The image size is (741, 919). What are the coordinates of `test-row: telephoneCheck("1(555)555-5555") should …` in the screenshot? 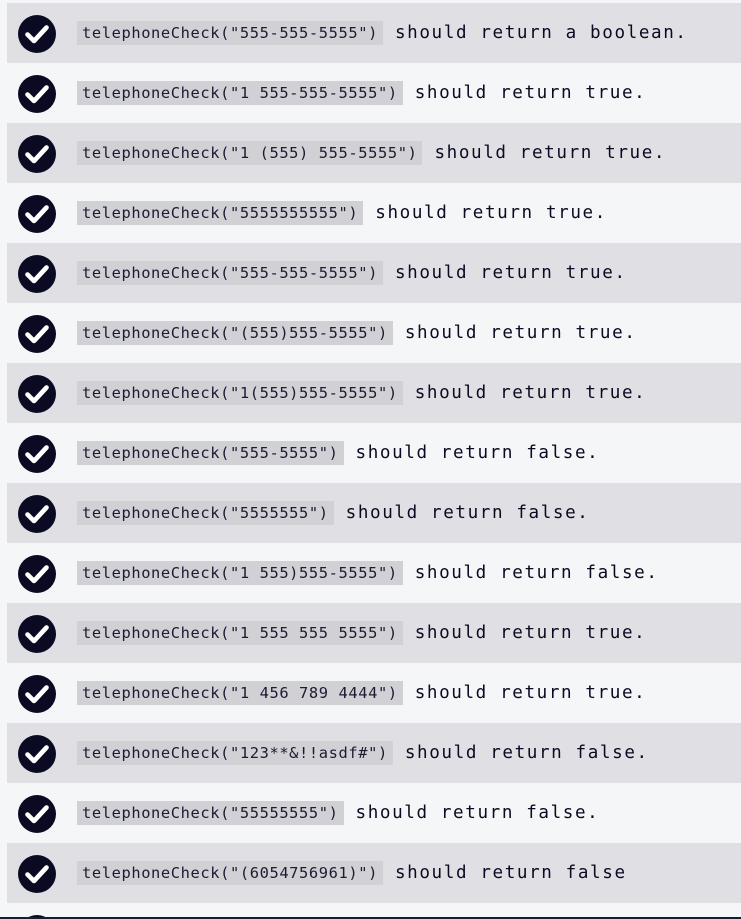 It's located at (374, 393).